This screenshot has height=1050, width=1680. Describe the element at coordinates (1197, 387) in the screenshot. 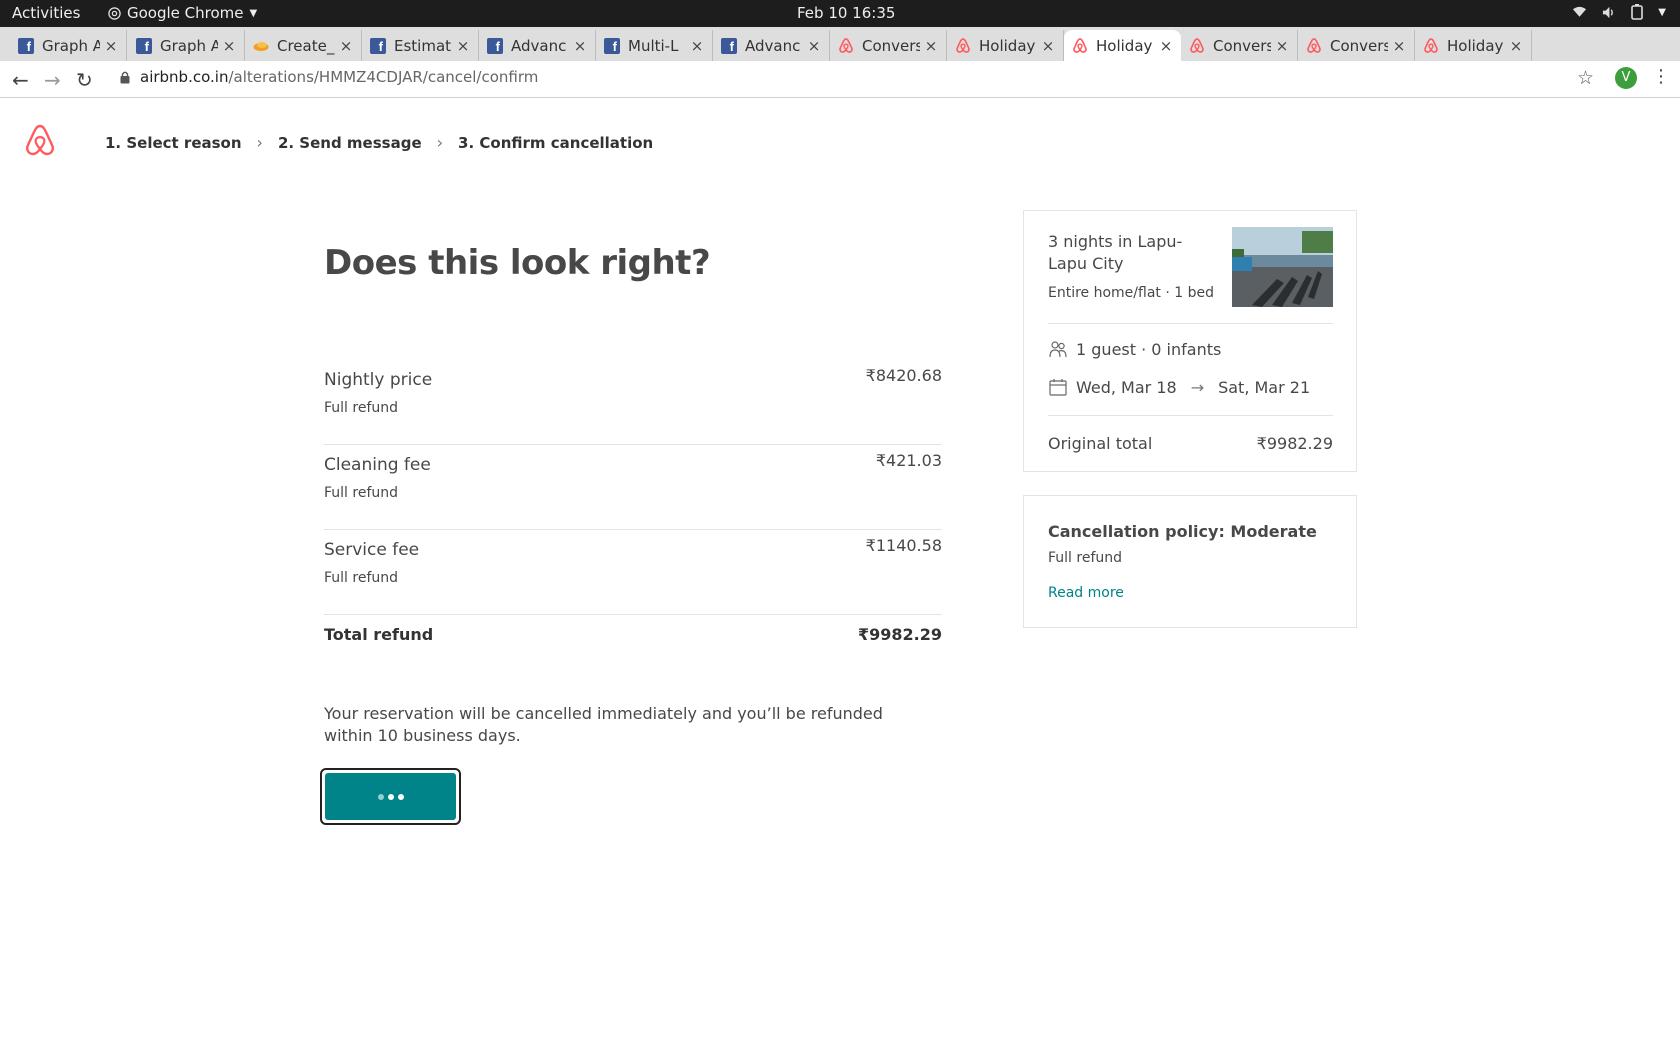

I see `arrow-right-icon: →` at that location.